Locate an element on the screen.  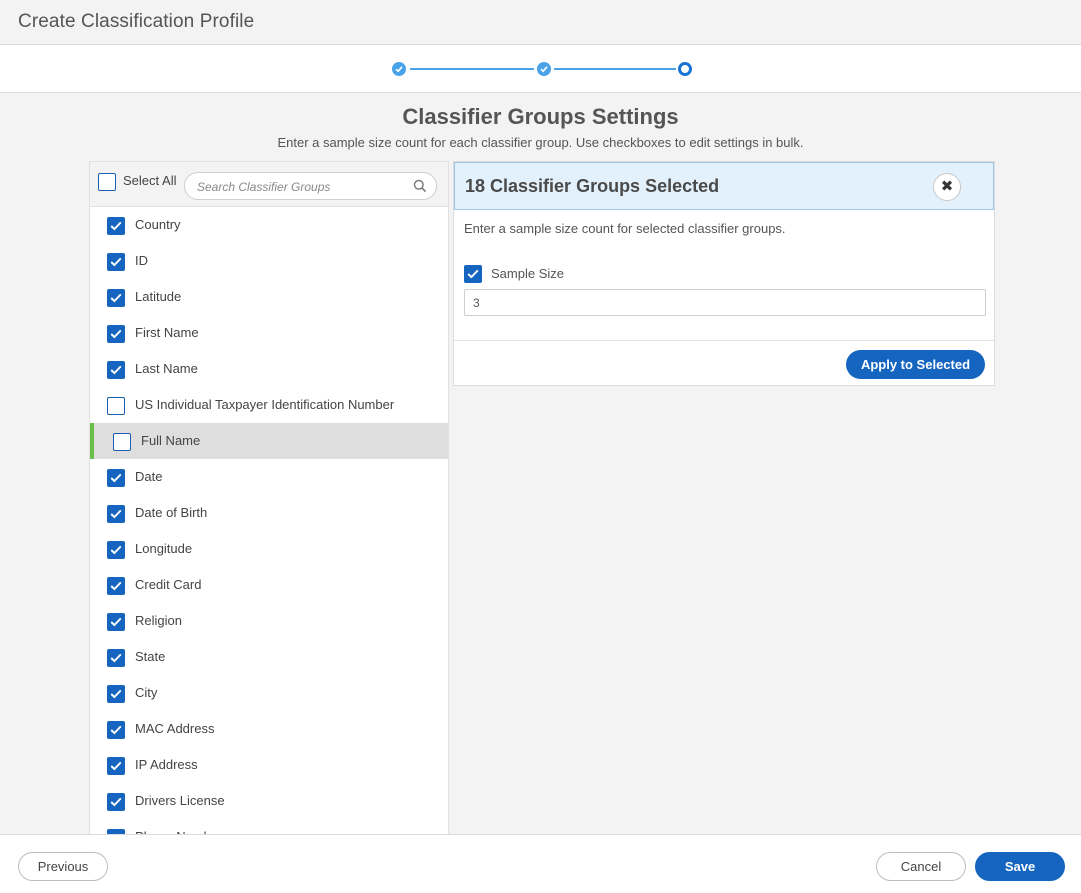
select-all-label: Select All is located at coordinates (150, 180).